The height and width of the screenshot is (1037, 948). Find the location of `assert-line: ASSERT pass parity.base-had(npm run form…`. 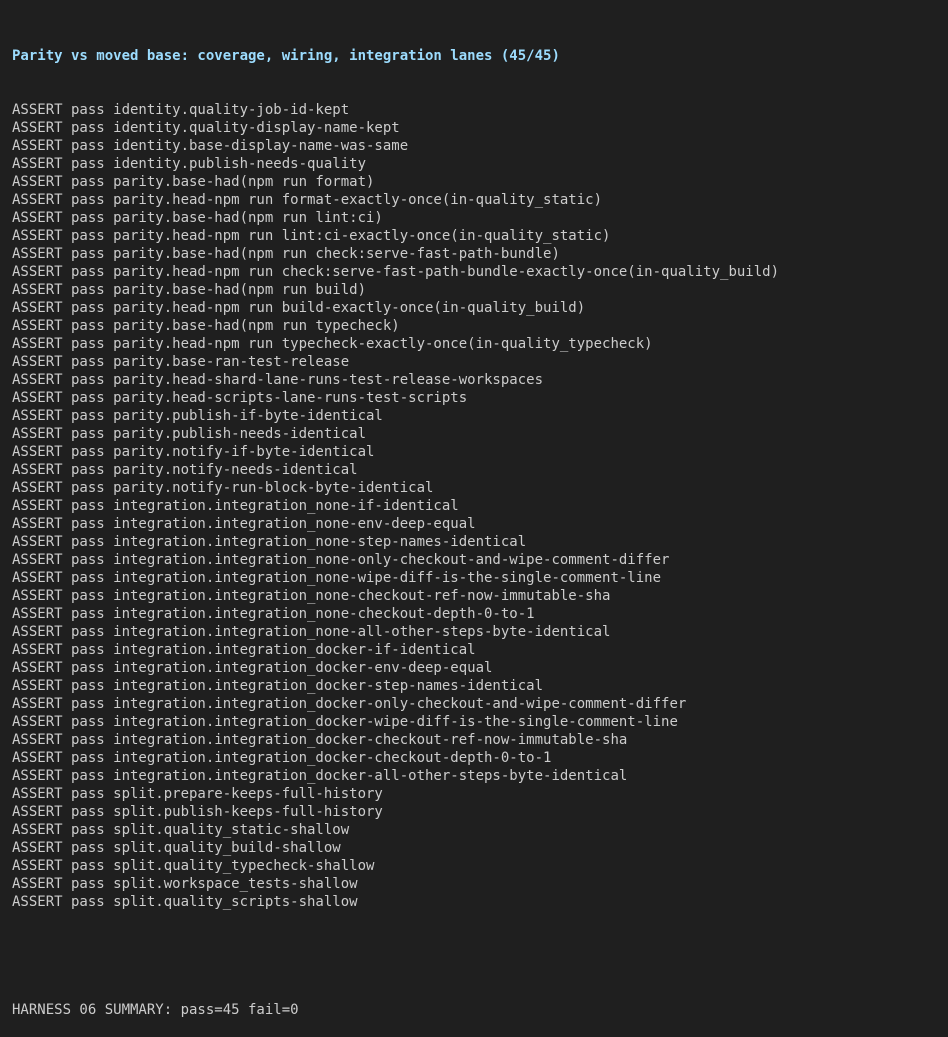

assert-line: ASSERT pass parity.base-had(npm run form… is located at coordinates (193, 182).